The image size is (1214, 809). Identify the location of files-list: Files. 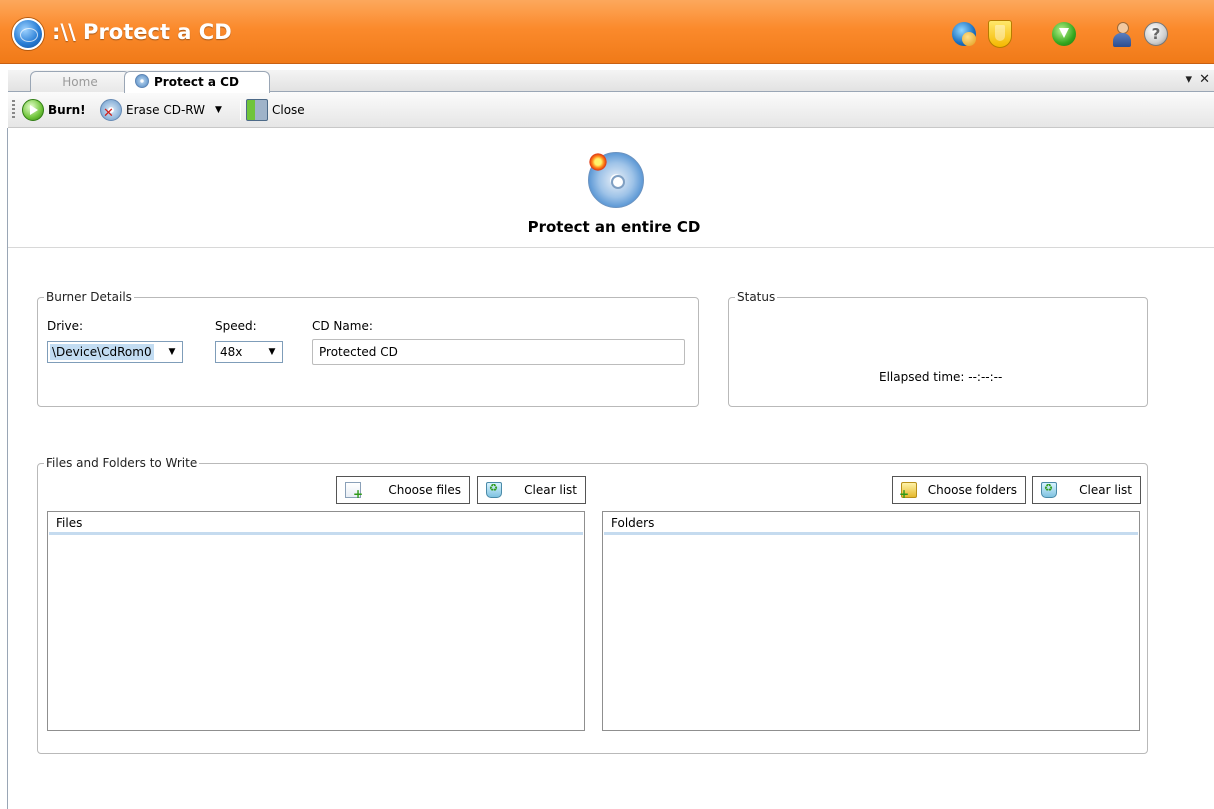
(316, 621).